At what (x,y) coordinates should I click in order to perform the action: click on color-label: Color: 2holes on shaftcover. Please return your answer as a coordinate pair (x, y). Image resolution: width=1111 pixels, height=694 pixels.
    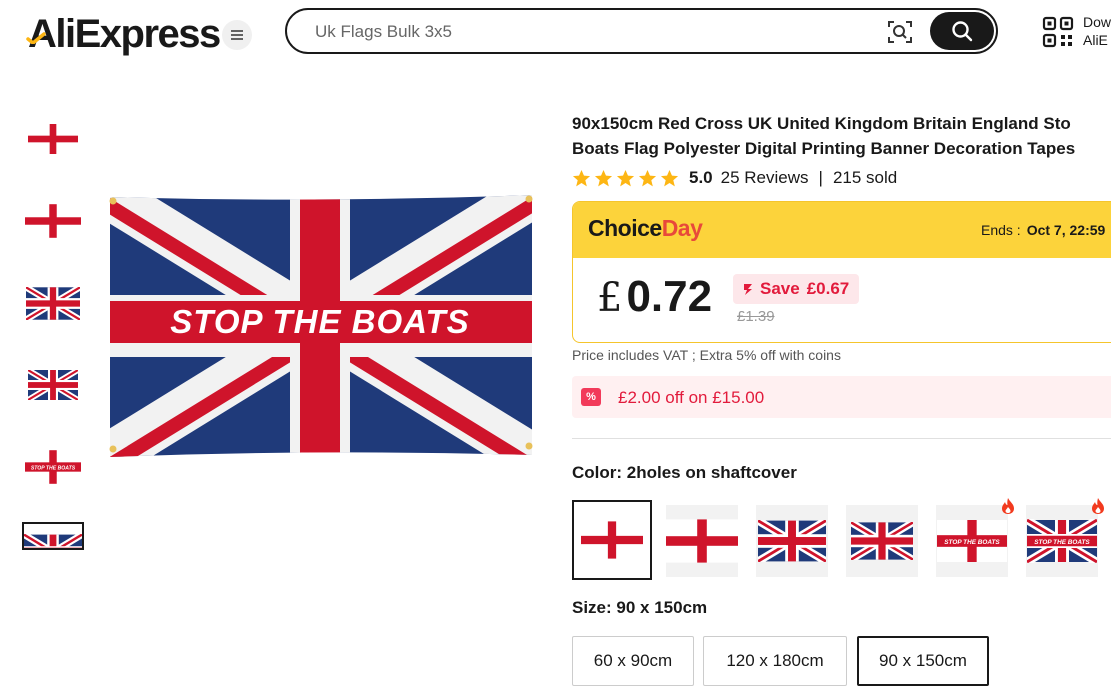
    Looking at the image, I should click on (684, 472).